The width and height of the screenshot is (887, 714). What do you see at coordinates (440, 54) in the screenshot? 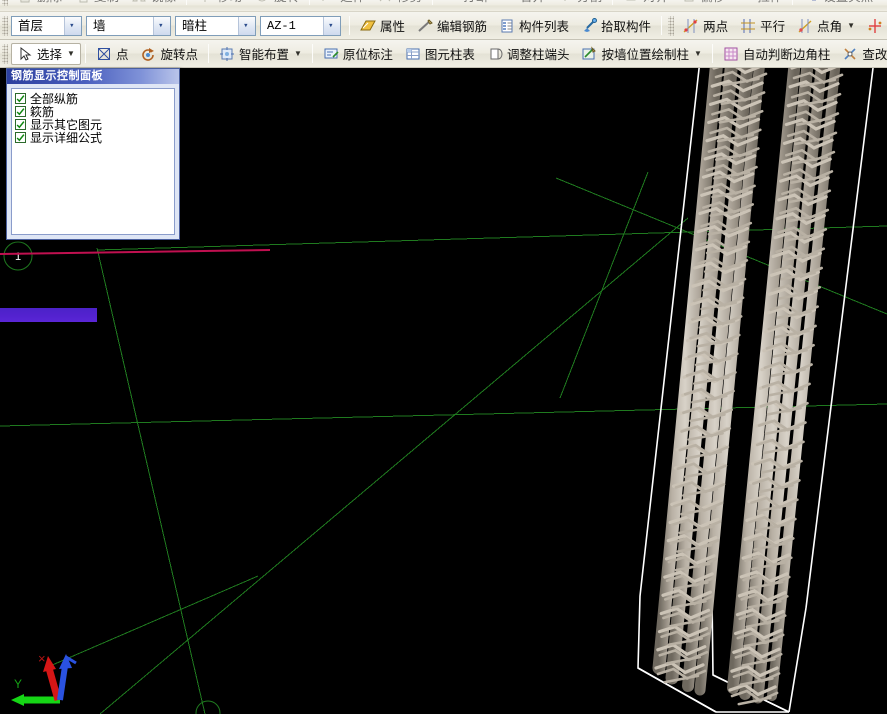
I see `toolbar-button-element-column-table: 图元柱表` at bounding box center [440, 54].